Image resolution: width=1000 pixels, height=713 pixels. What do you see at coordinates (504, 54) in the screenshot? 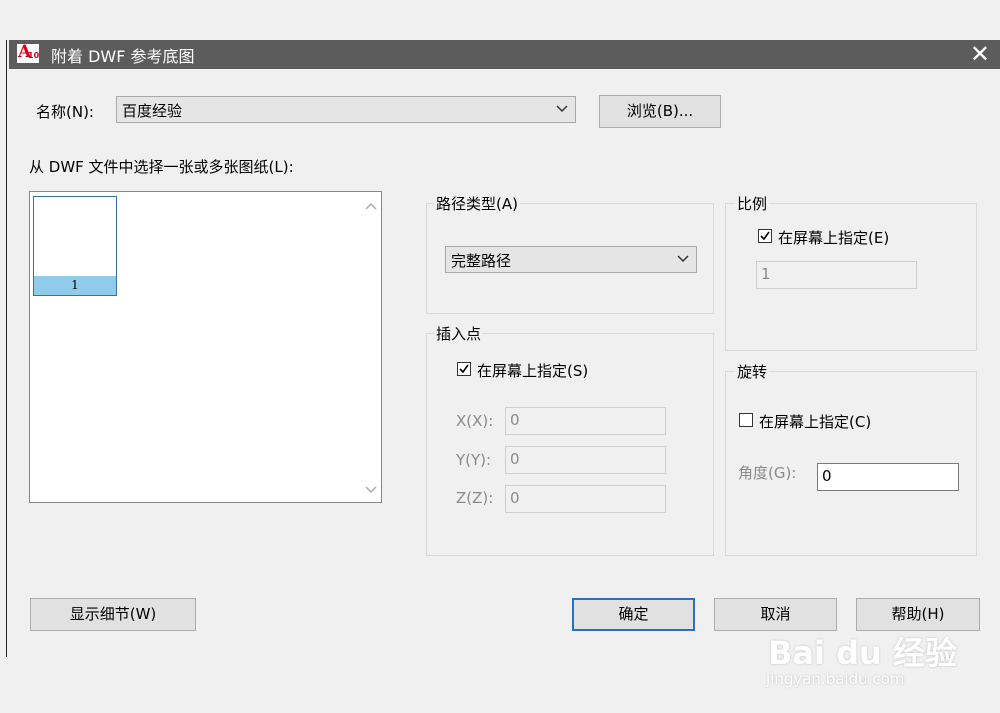
I see `title-bar: A 10 附着 DWF 参考底图 ✕` at bounding box center [504, 54].